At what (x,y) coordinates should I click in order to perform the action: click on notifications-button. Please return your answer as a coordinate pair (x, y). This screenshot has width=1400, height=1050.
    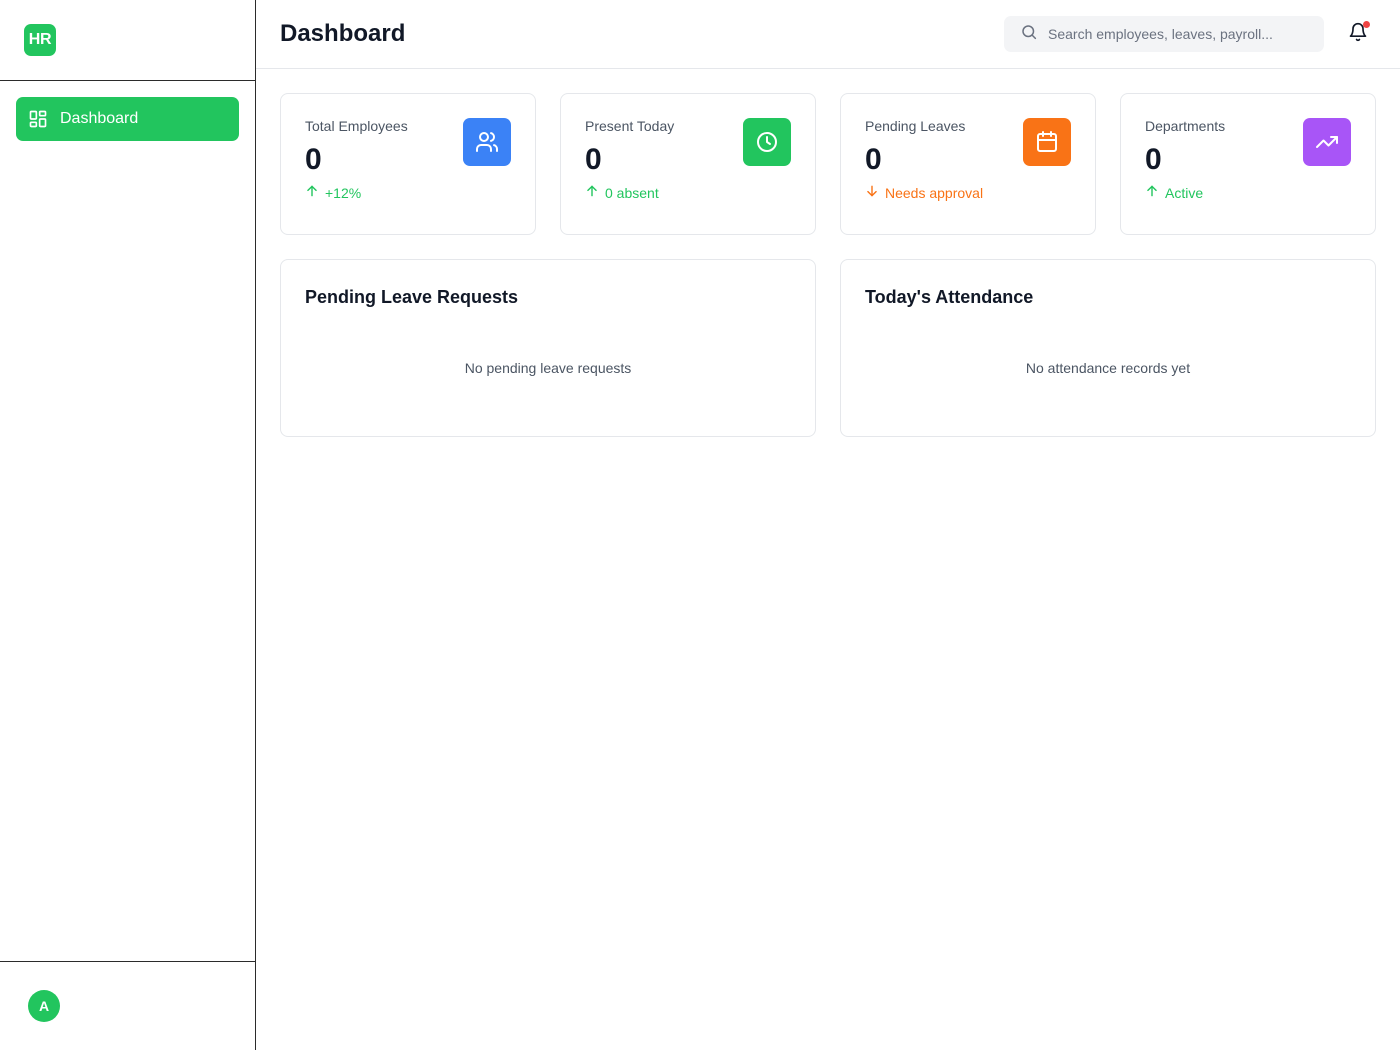
    Looking at the image, I should click on (1358, 34).